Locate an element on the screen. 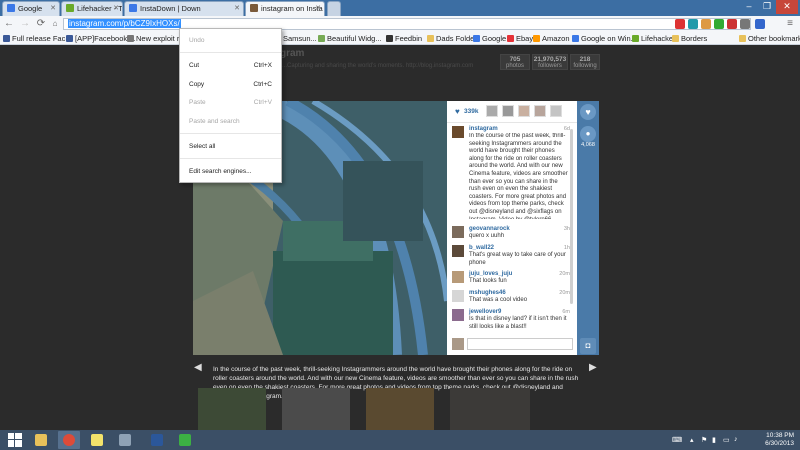  bookmark-folder: Other bookmarks is located at coordinates (769, 38).